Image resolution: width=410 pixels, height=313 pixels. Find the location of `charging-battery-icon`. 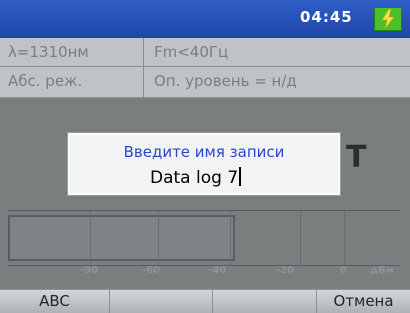

charging-battery-icon is located at coordinates (388, 19).